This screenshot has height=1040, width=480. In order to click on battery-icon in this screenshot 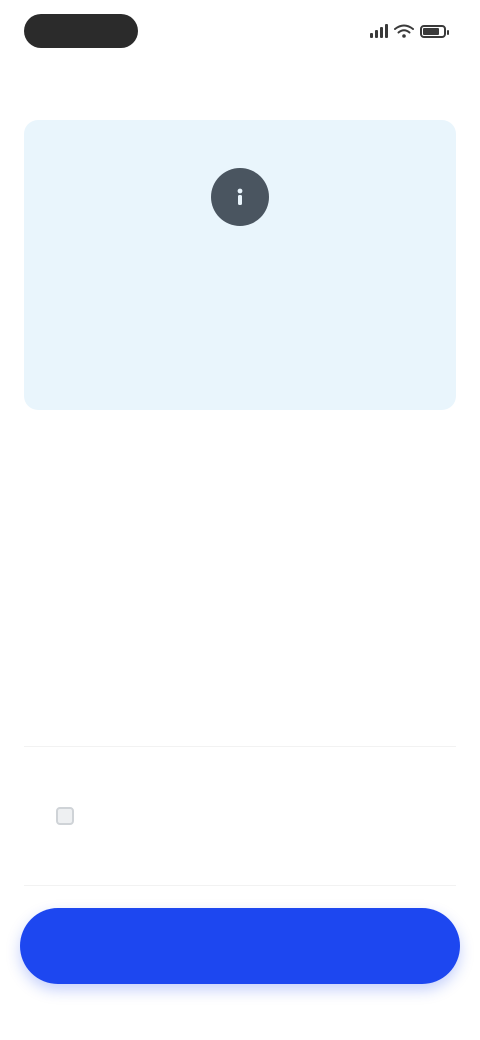, I will do `click(434, 31)`.